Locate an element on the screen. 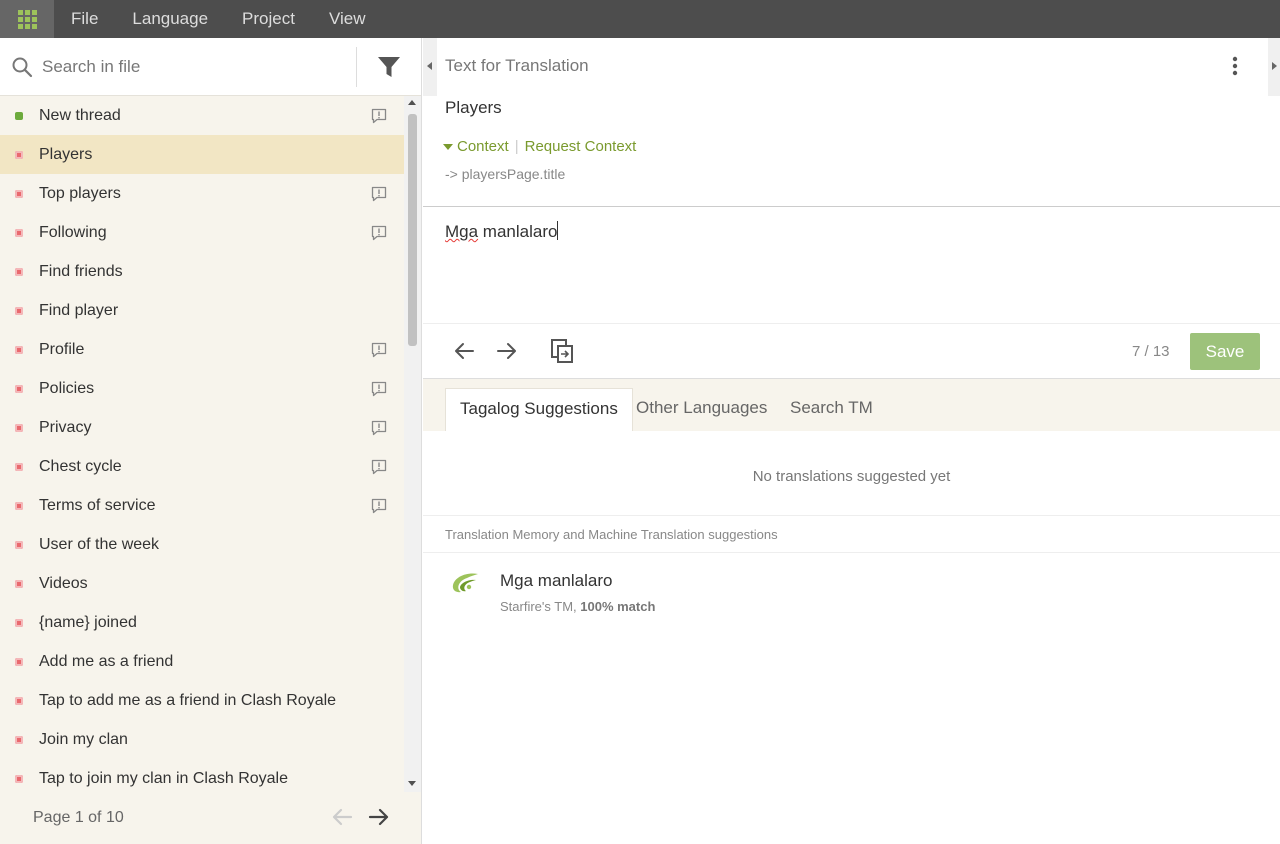 This screenshot has width=1280, height=844. list-item: Find player is located at coordinates (202, 310).